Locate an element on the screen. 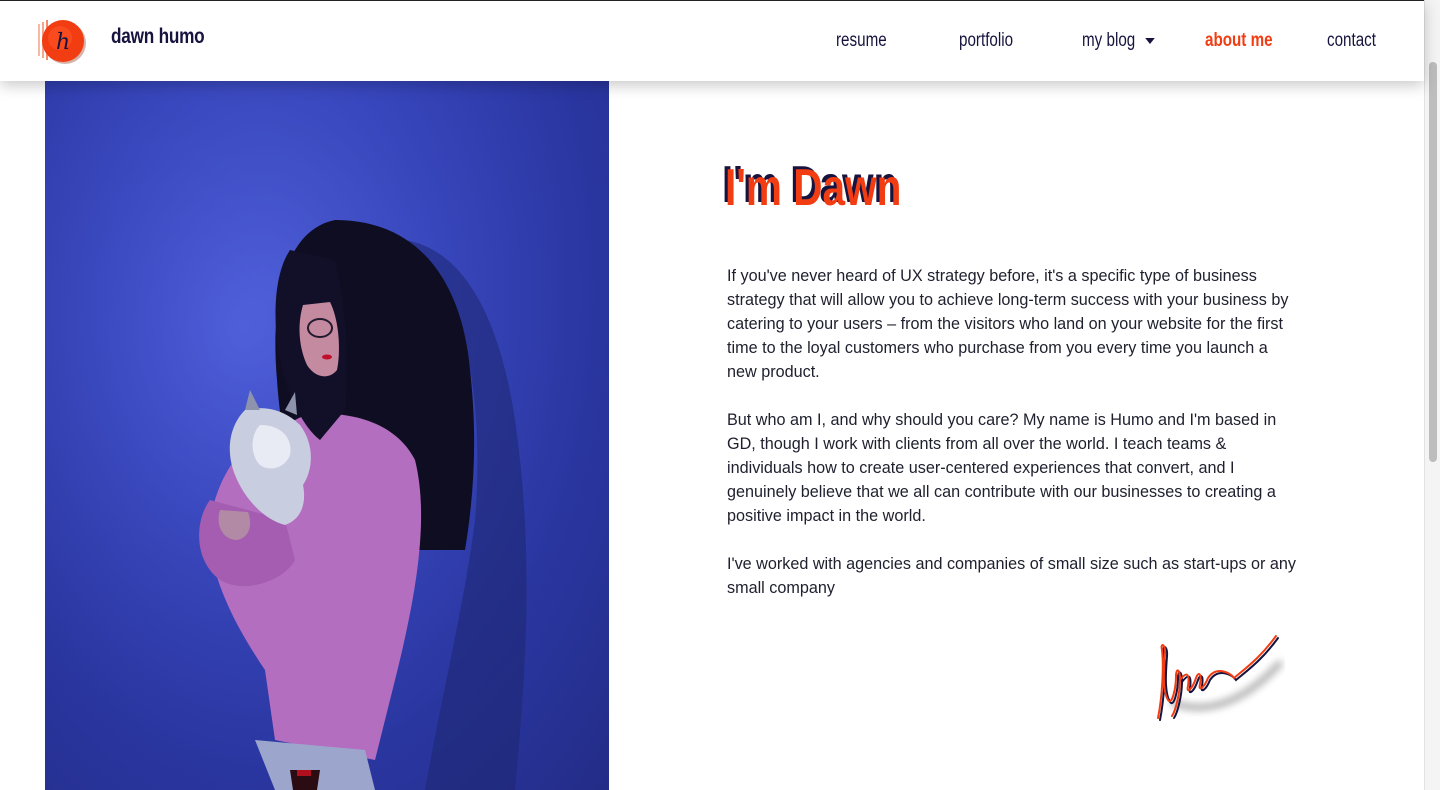 The image size is (1440, 790). nav-resume-link: resume is located at coordinates (861, 41).